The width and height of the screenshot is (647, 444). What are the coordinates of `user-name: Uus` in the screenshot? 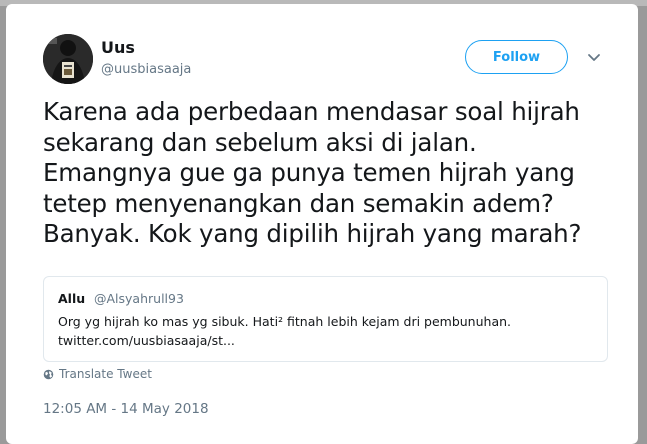 It's located at (118, 47).